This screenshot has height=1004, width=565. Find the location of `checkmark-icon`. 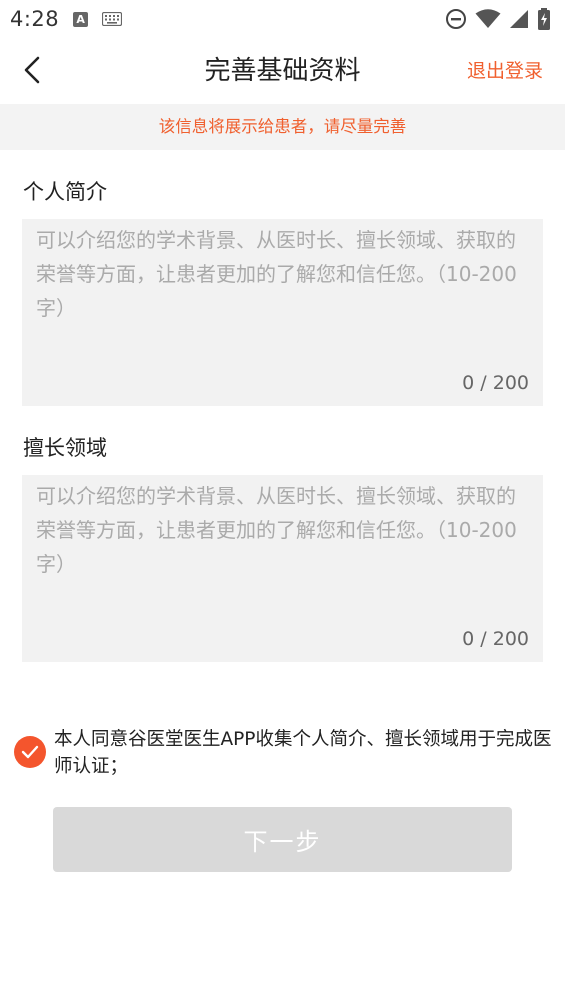

checkmark-icon is located at coordinates (30, 752).